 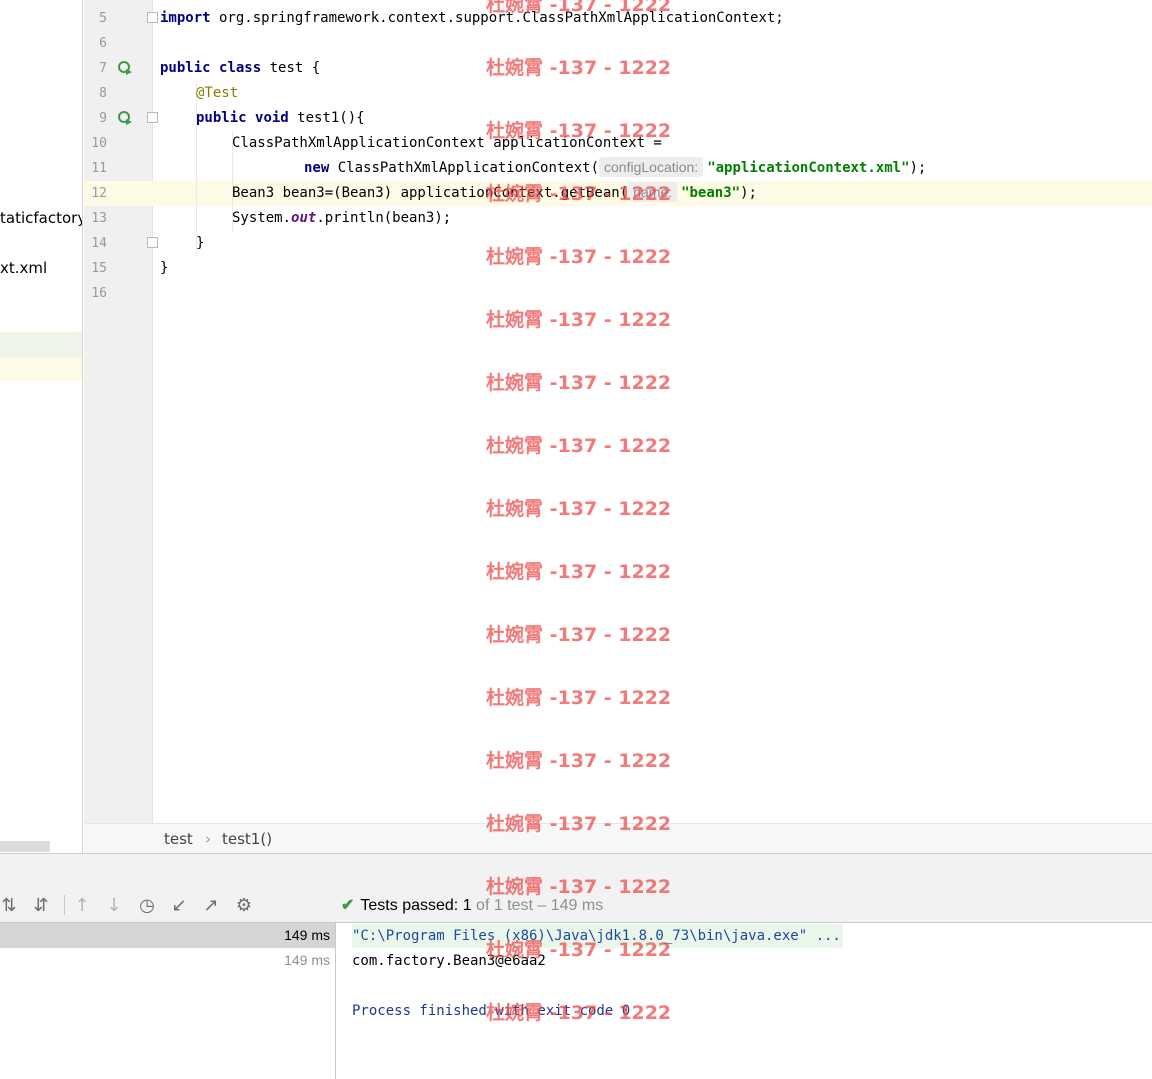 What do you see at coordinates (147, 905) in the screenshot?
I see `history-icon: ◷` at bounding box center [147, 905].